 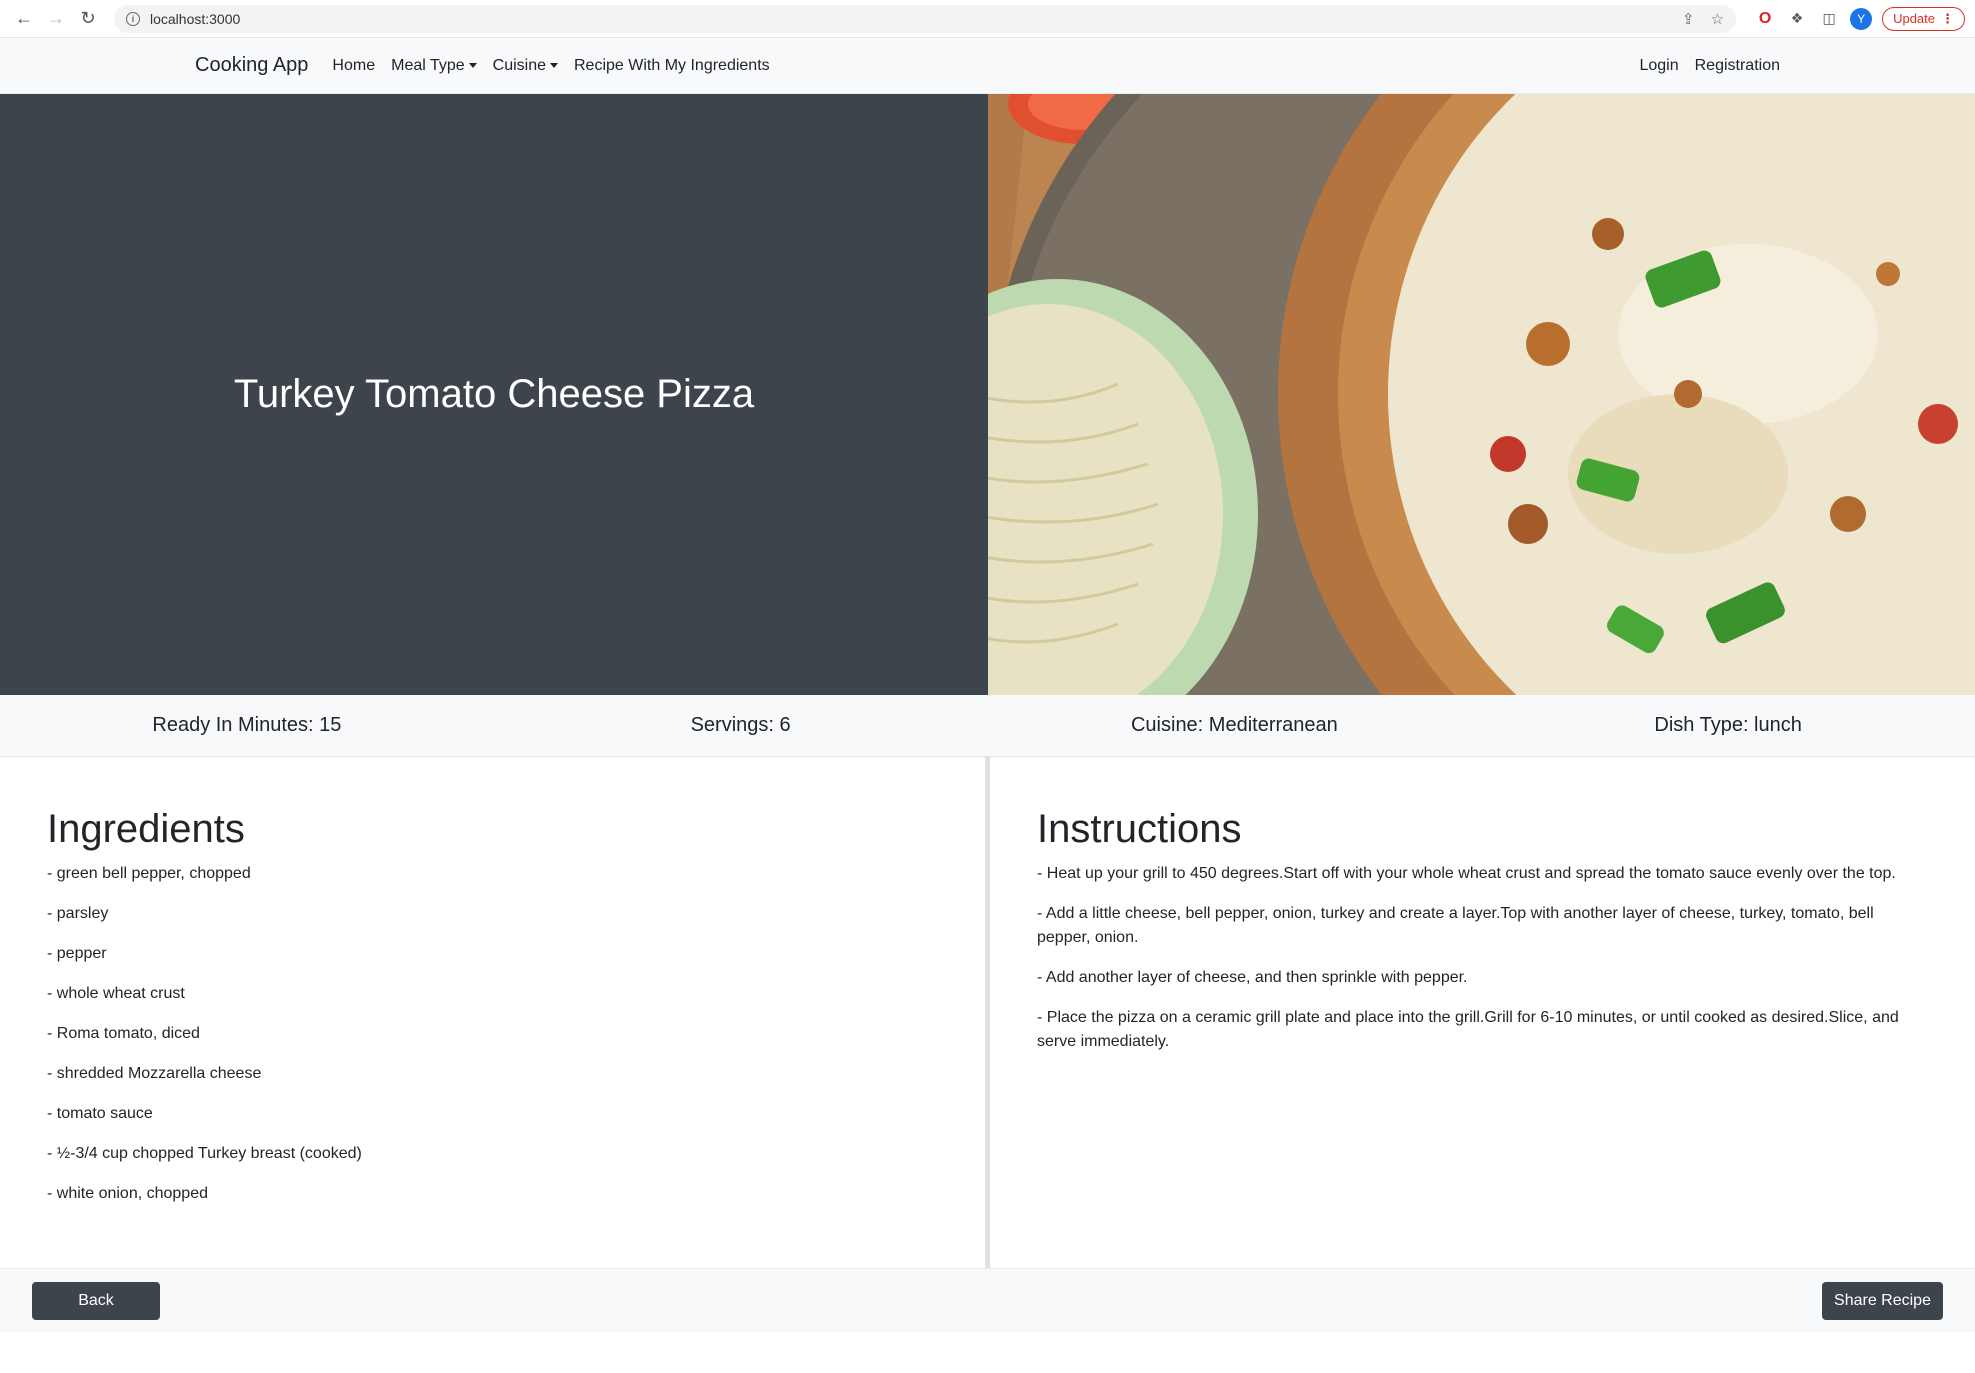 I want to click on more-menu-icon: ⋮, so click(x=1947, y=18).